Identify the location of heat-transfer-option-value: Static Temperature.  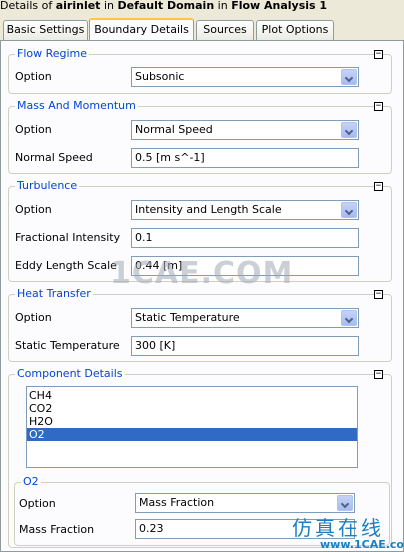
(187, 317).